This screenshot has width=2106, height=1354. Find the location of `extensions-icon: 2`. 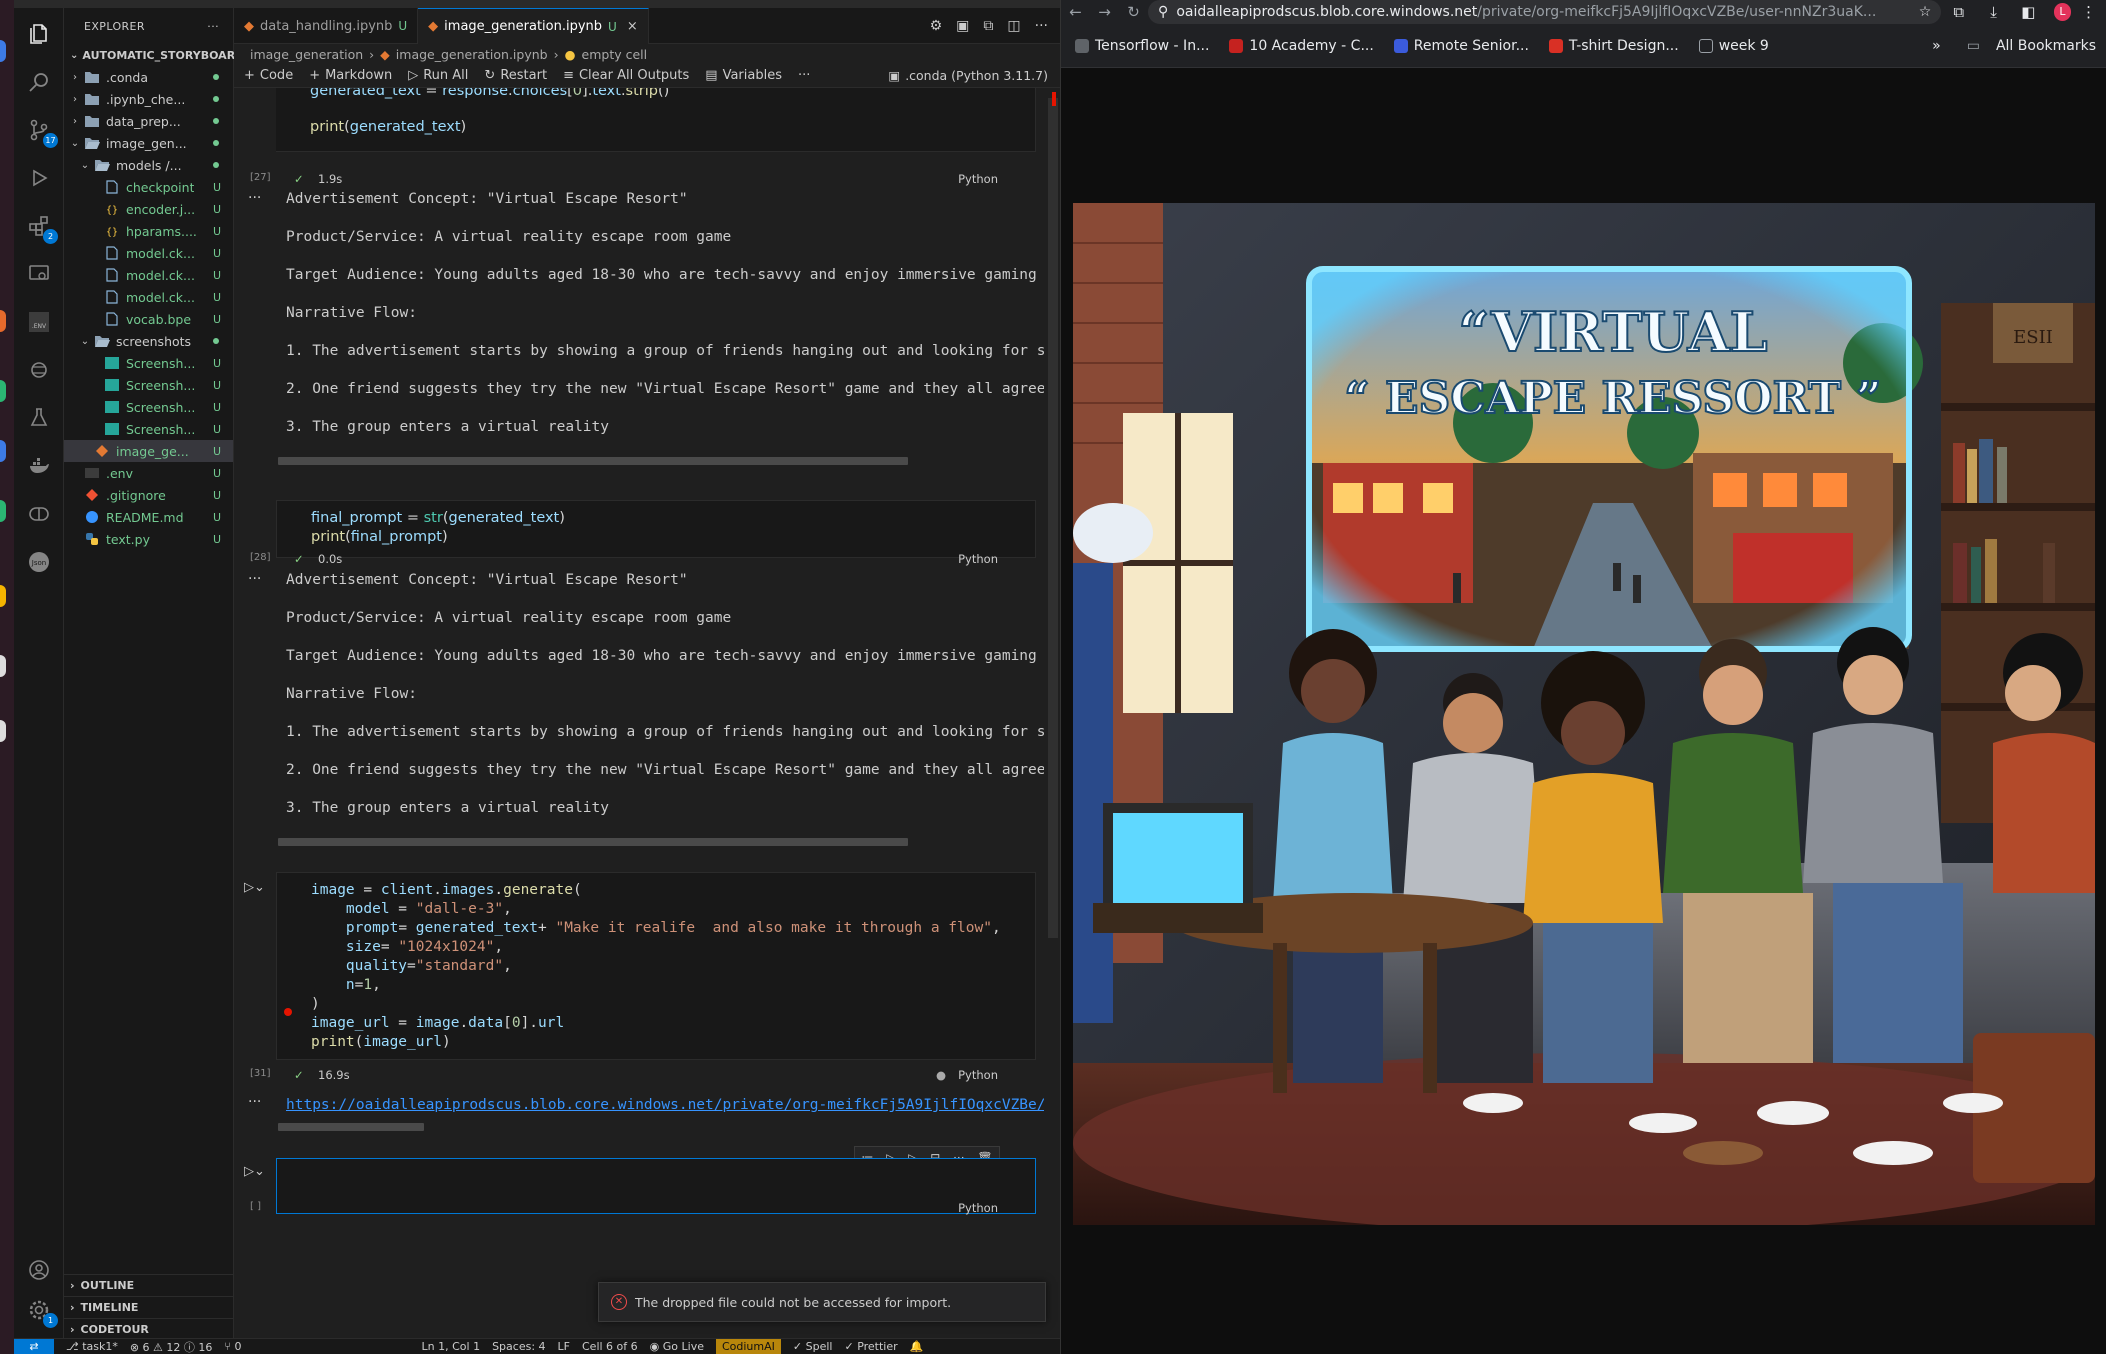

extensions-icon: 2 is located at coordinates (42, 229).